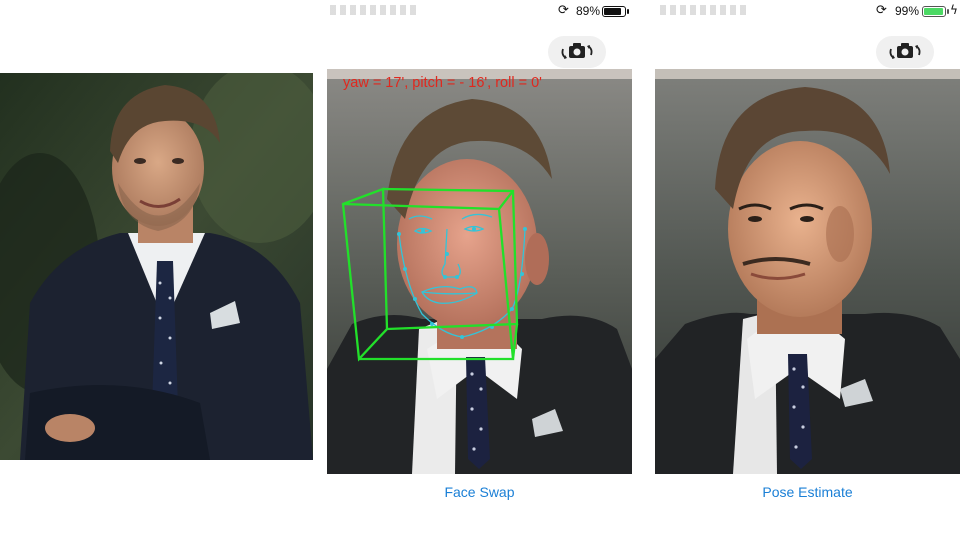  I want to click on landmark-points, so click(462, 283).